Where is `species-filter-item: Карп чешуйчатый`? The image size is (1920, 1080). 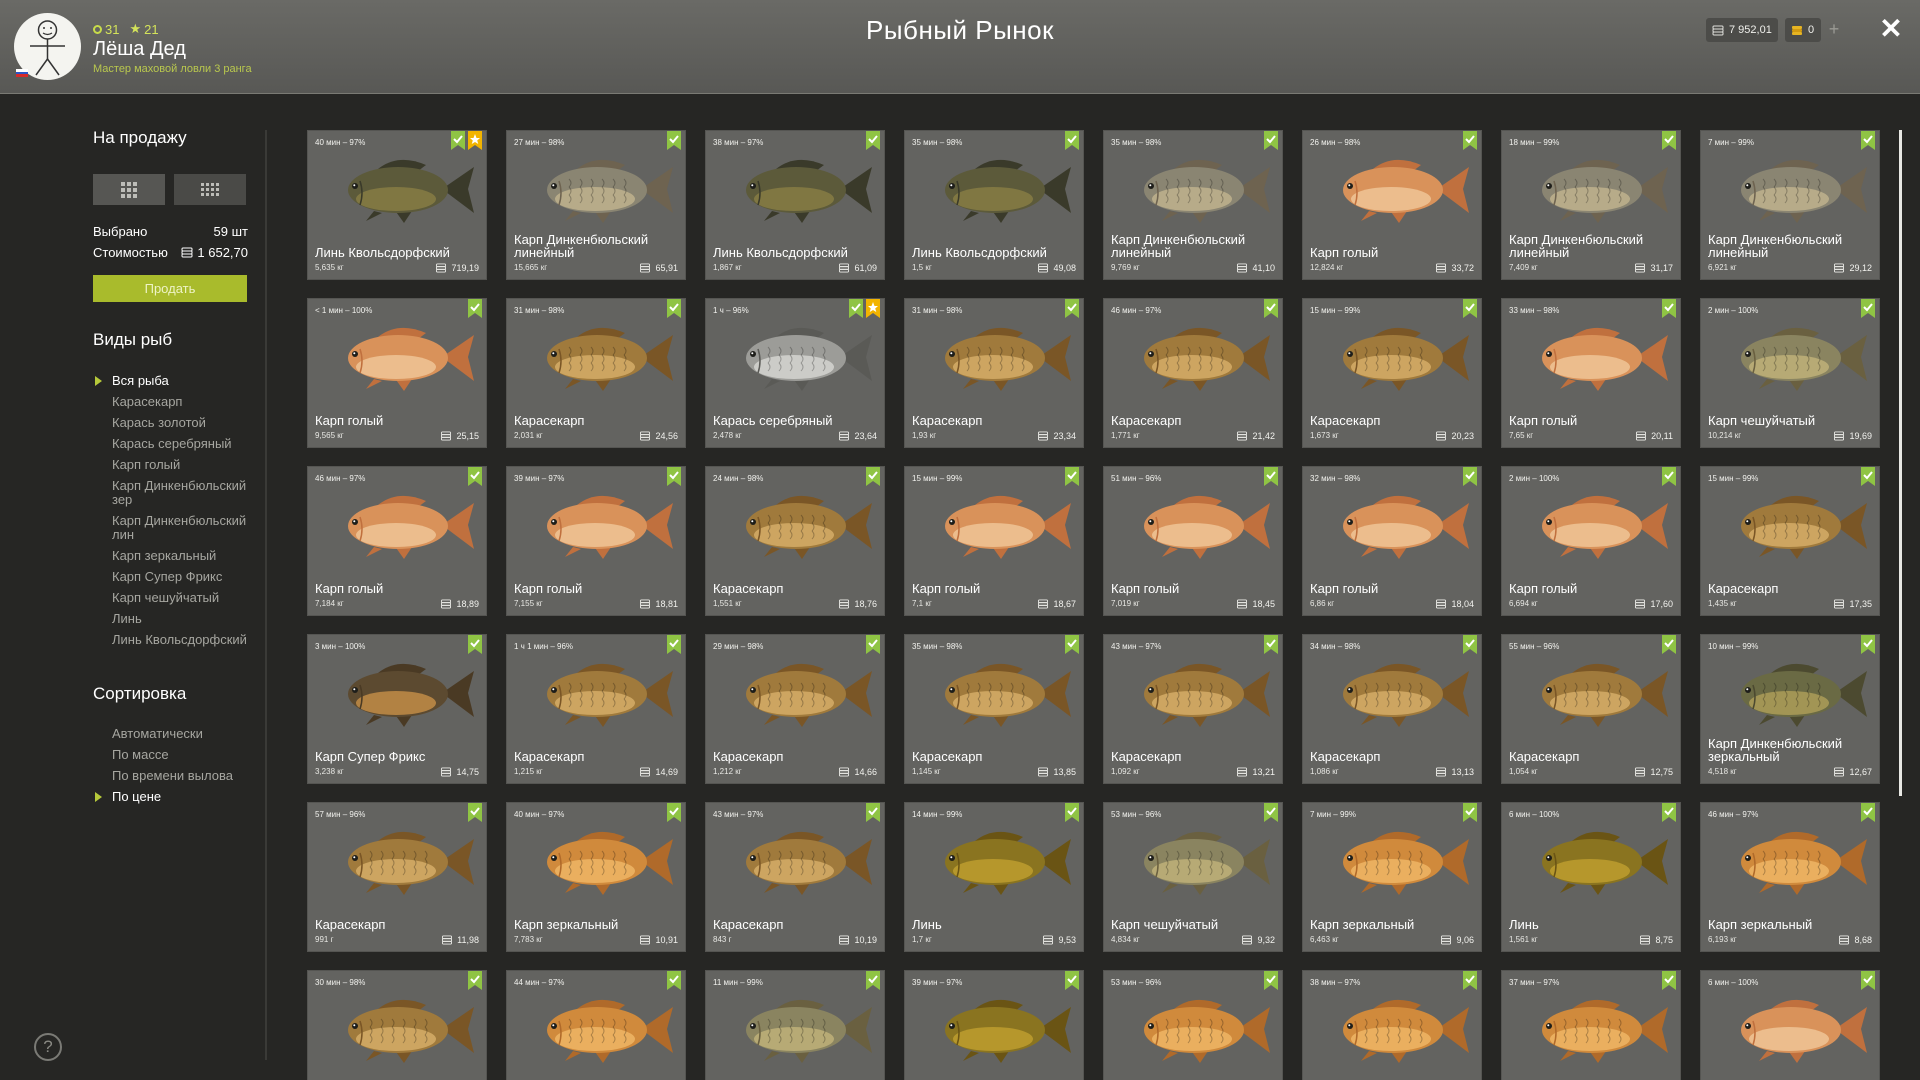
species-filter-item: Карп чешуйчатый is located at coordinates (170, 598).